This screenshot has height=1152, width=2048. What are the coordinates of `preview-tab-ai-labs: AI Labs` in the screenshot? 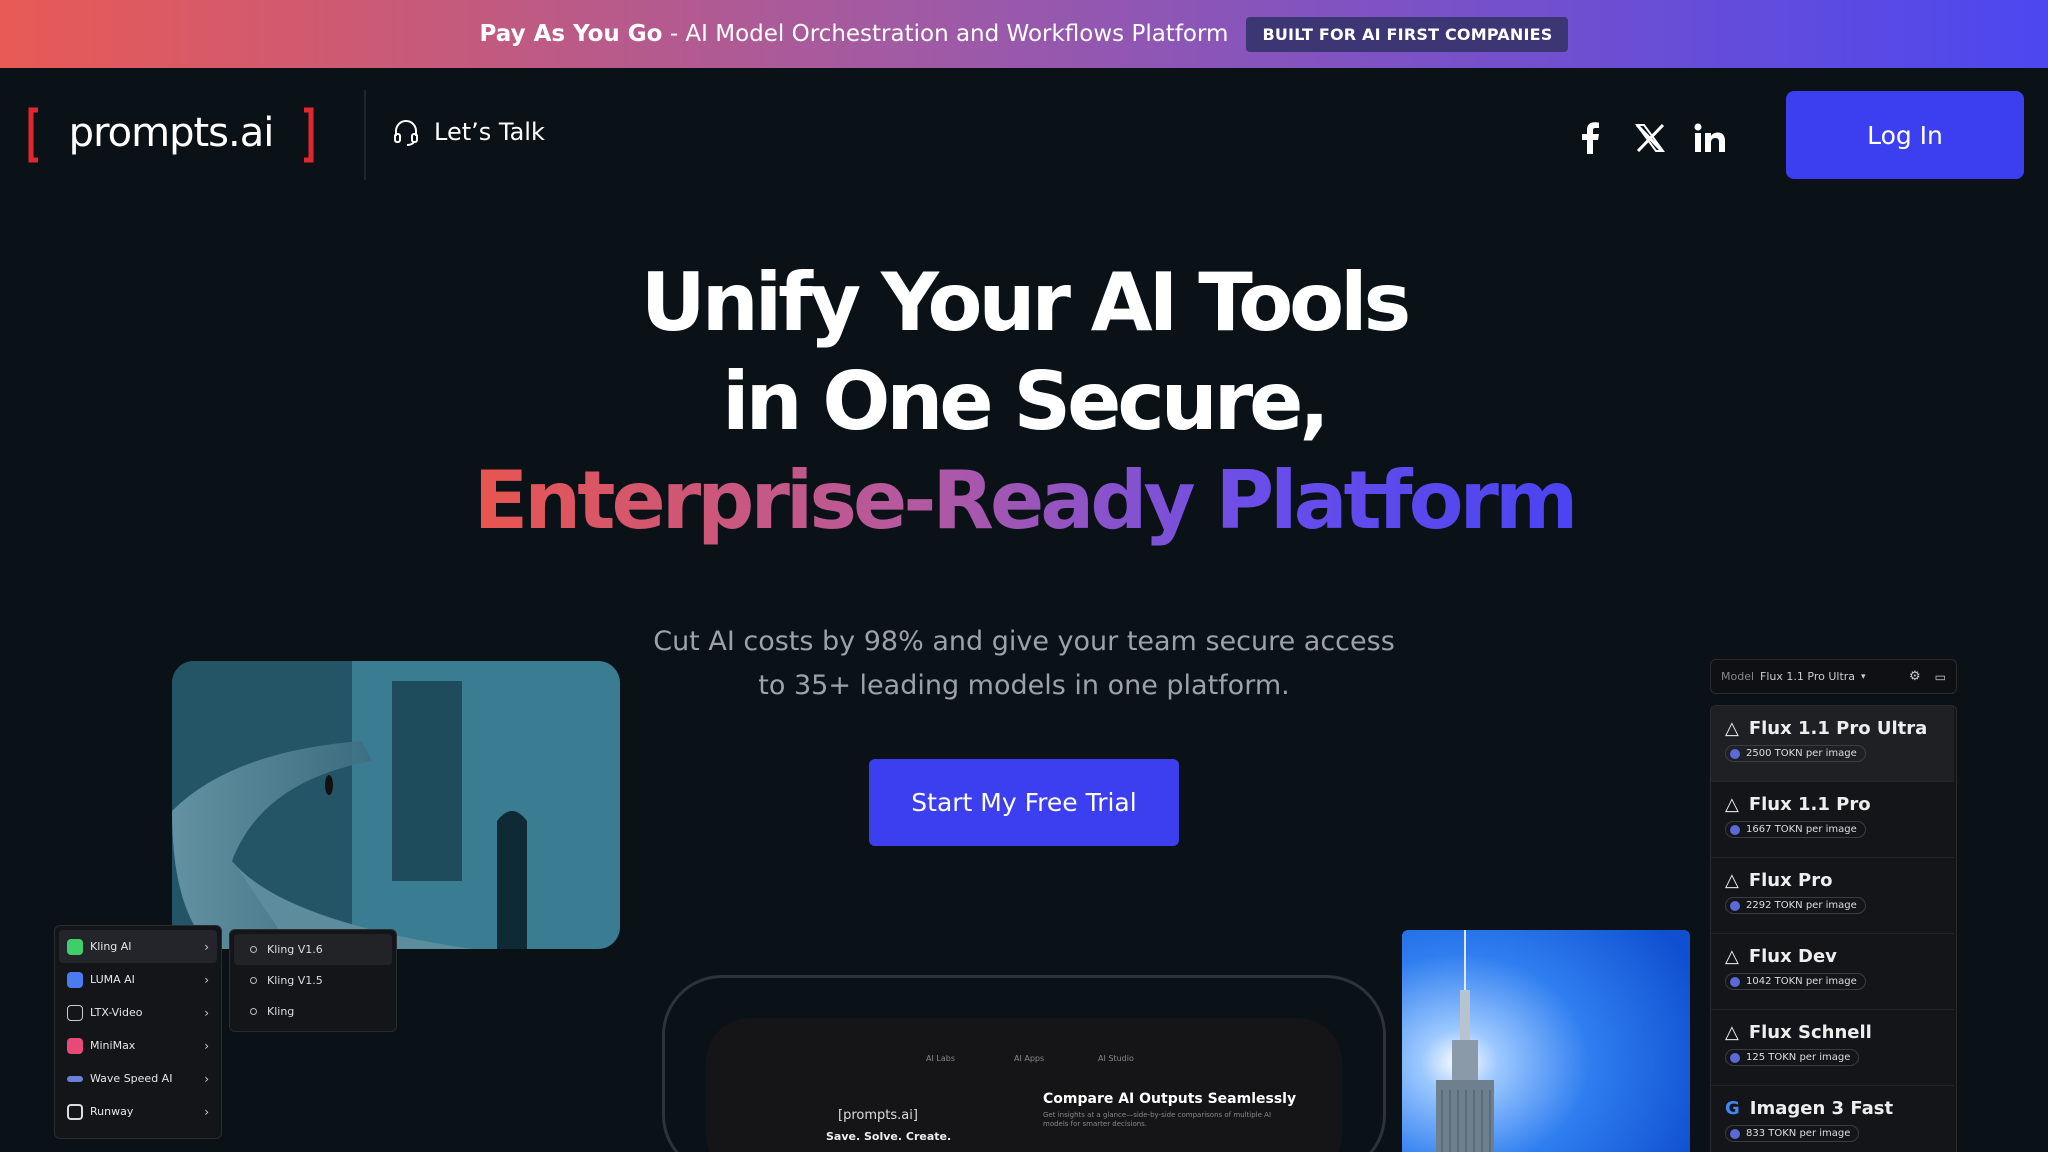 It's located at (940, 1058).